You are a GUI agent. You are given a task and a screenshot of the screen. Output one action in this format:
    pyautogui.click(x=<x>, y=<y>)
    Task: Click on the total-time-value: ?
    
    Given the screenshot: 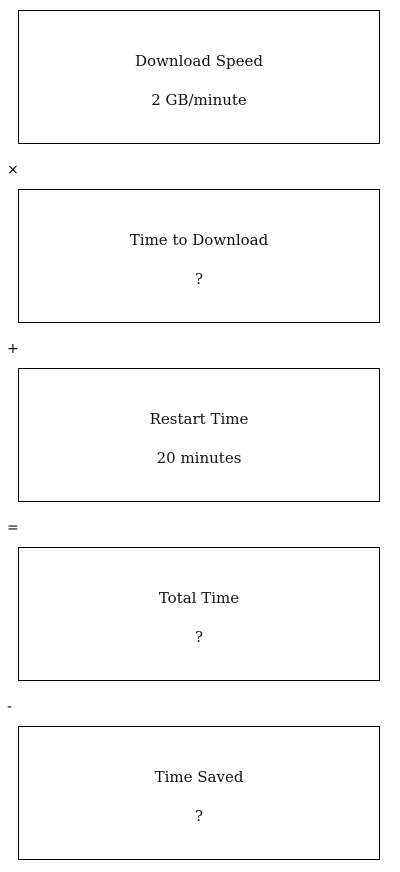 What is the action you would take?
    pyautogui.click(x=199, y=637)
    